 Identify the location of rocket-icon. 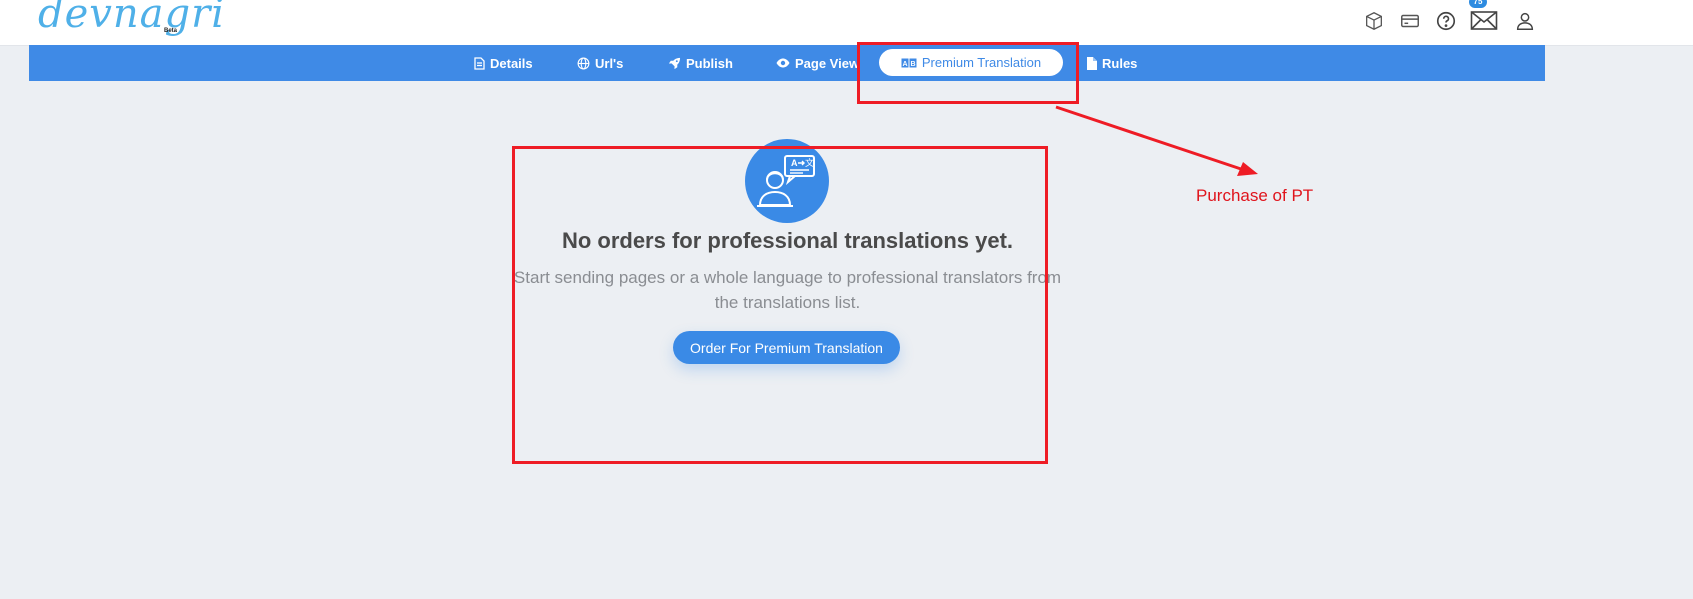
(674, 63).